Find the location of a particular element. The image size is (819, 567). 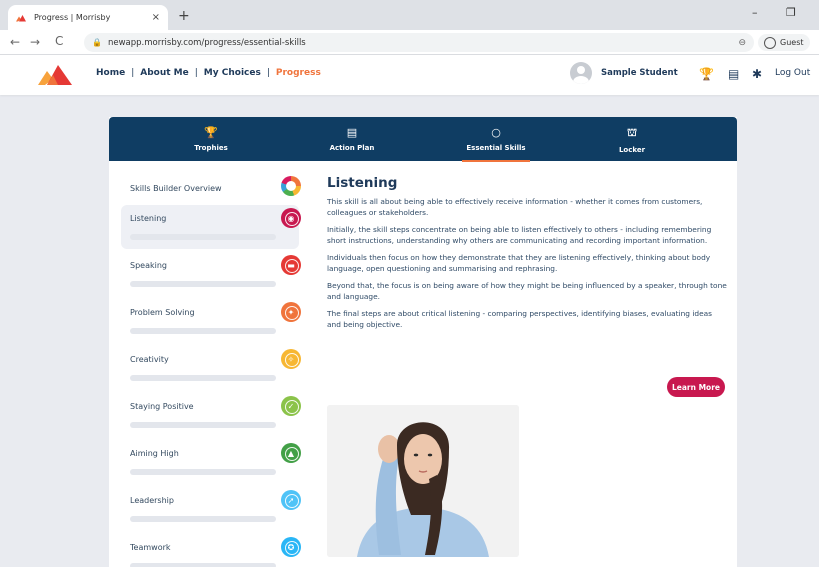

tab-trophies: 🏆 Trophies is located at coordinates (211, 139).